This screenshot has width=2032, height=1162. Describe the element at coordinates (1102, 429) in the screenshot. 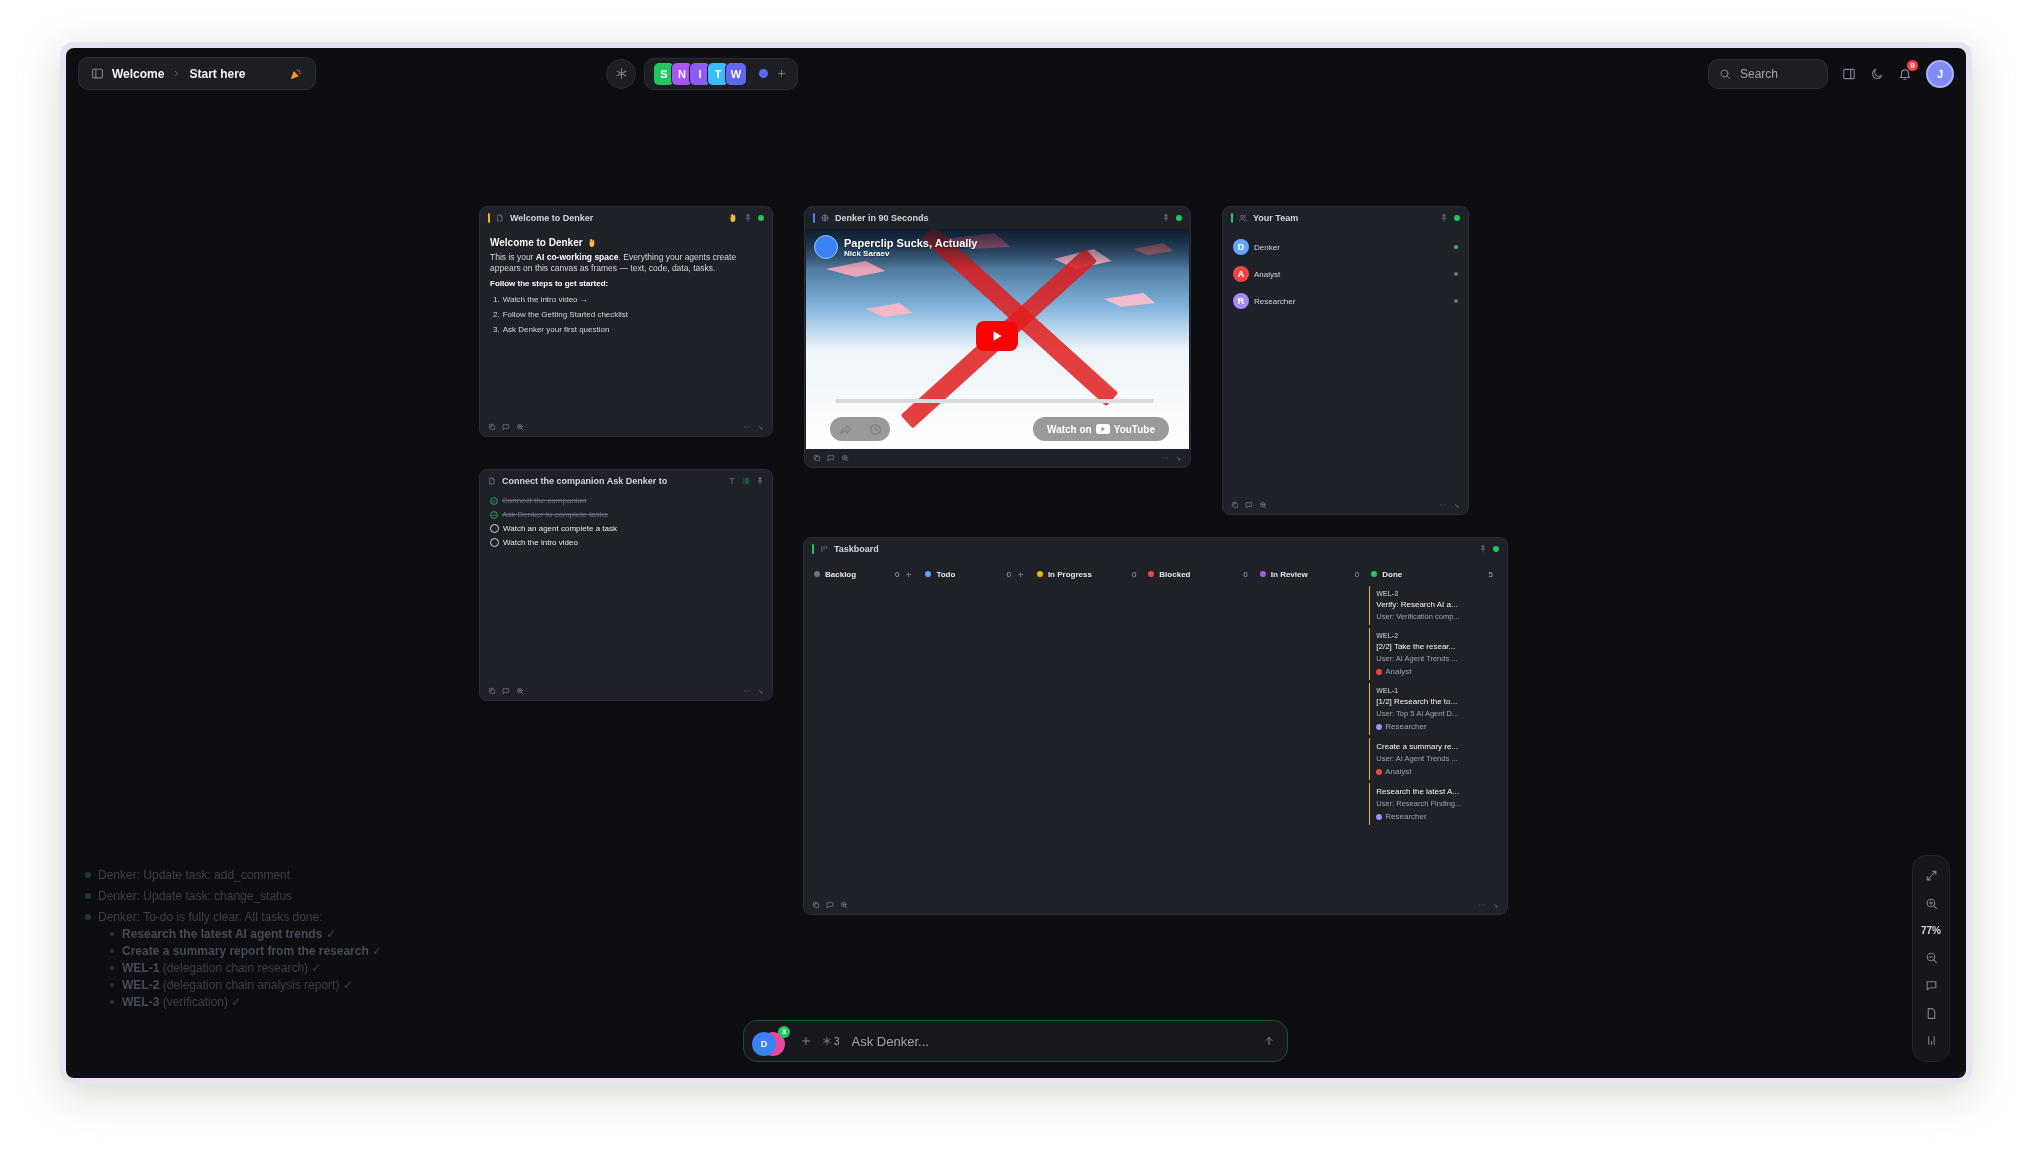

I see `play-logo-icon` at that location.